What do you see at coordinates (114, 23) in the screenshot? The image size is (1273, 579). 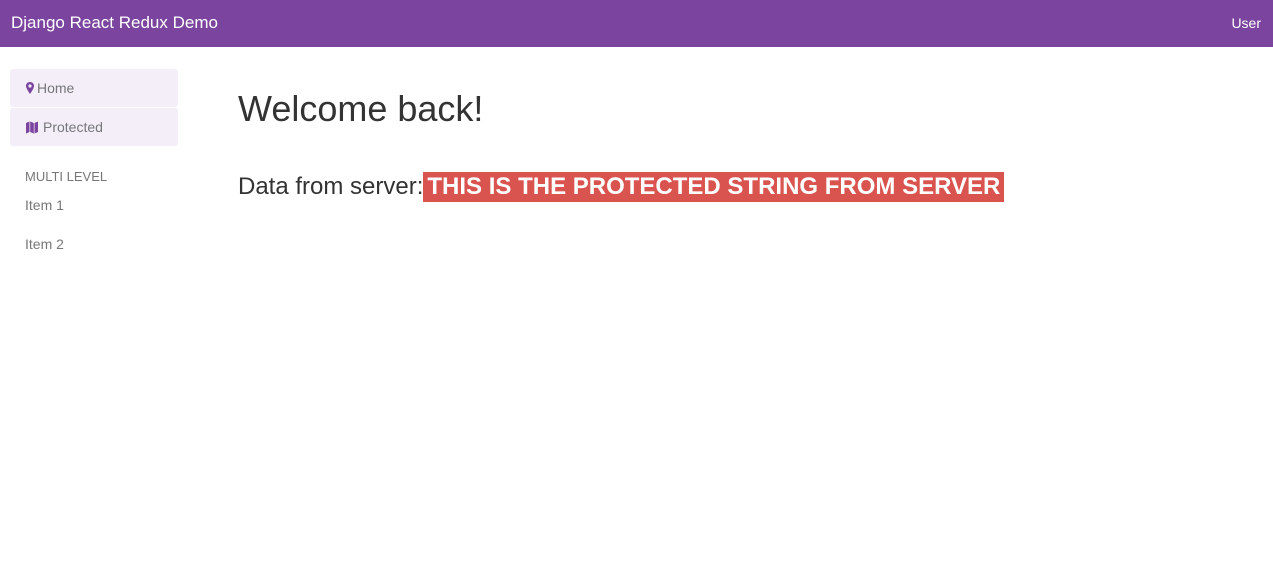 I see `brand-link: Django React Redux Demo` at bounding box center [114, 23].